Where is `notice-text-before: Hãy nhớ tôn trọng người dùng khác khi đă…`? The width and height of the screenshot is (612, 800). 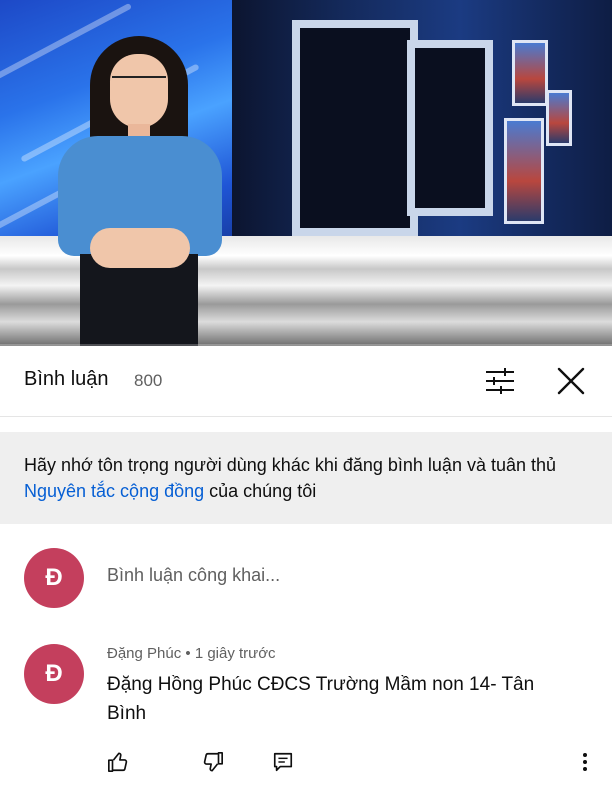 notice-text-before: Hãy nhớ tôn trọng người dùng khác khi đă… is located at coordinates (290, 465).